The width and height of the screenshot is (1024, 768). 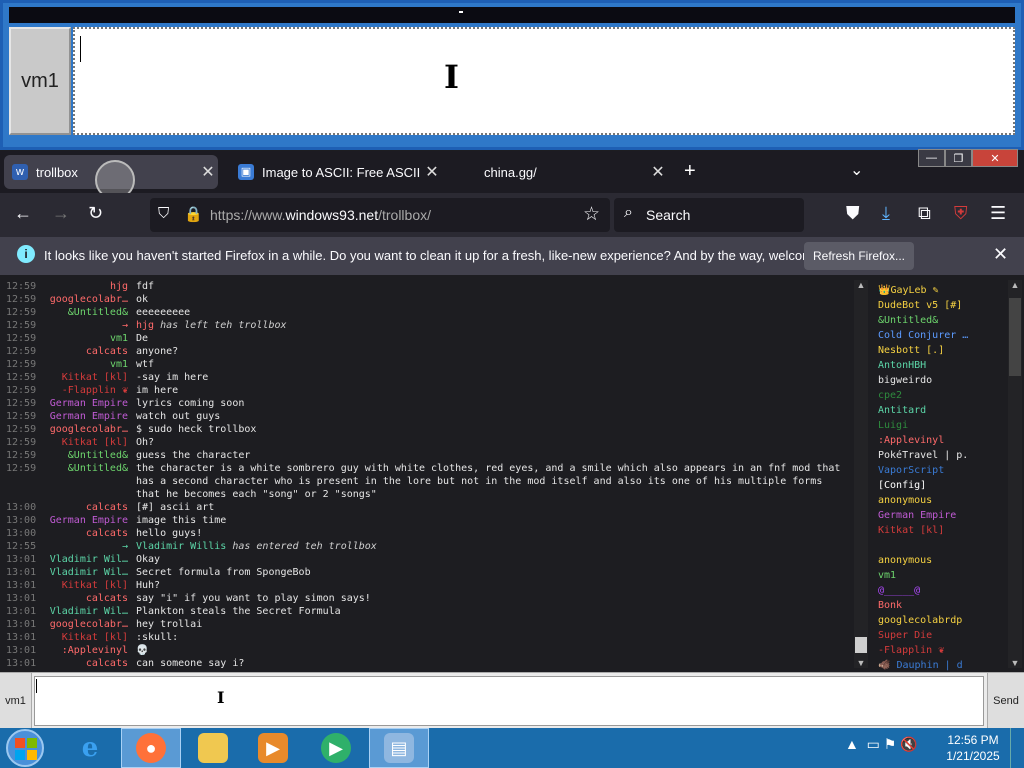 What do you see at coordinates (25, 748) in the screenshot?
I see `start-button` at bounding box center [25, 748].